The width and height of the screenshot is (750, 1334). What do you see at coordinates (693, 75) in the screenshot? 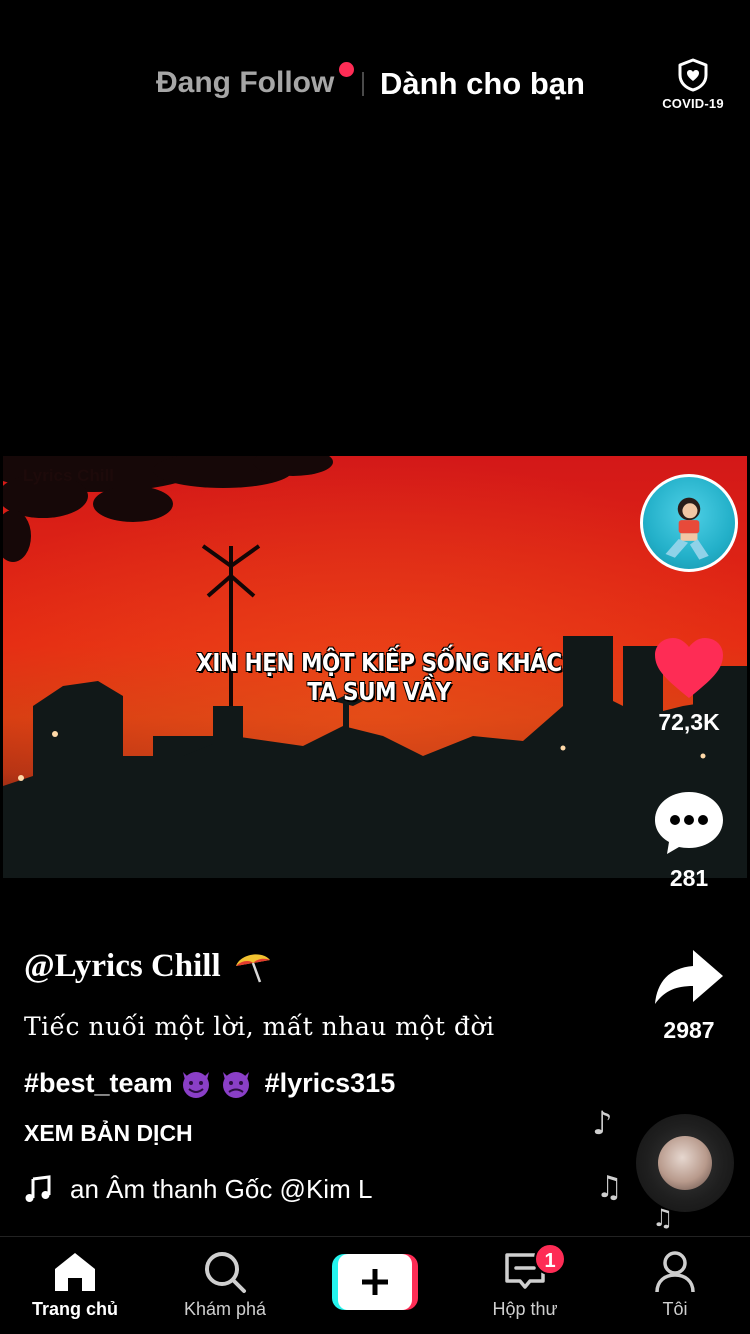
I see `shield-heart-icon` at bounding box center [693, 75].